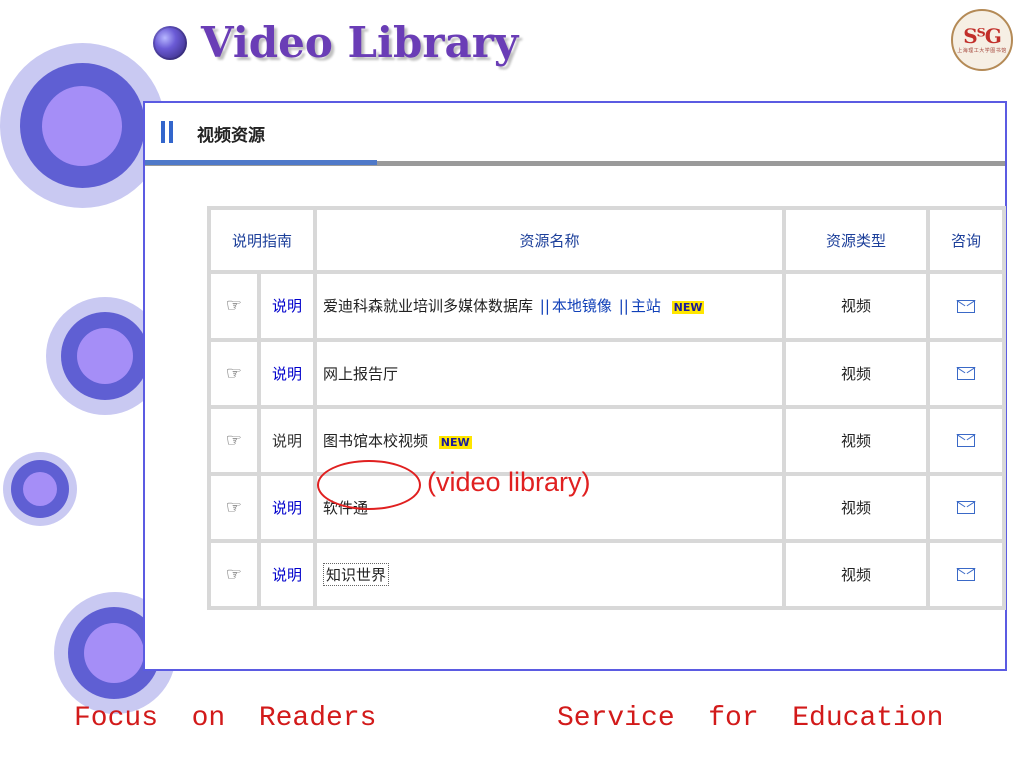  What do you see at coordinates (856, 240) in the screenshot?
I see `column-header-type: 资源类型` at bounding box center [856, 240].